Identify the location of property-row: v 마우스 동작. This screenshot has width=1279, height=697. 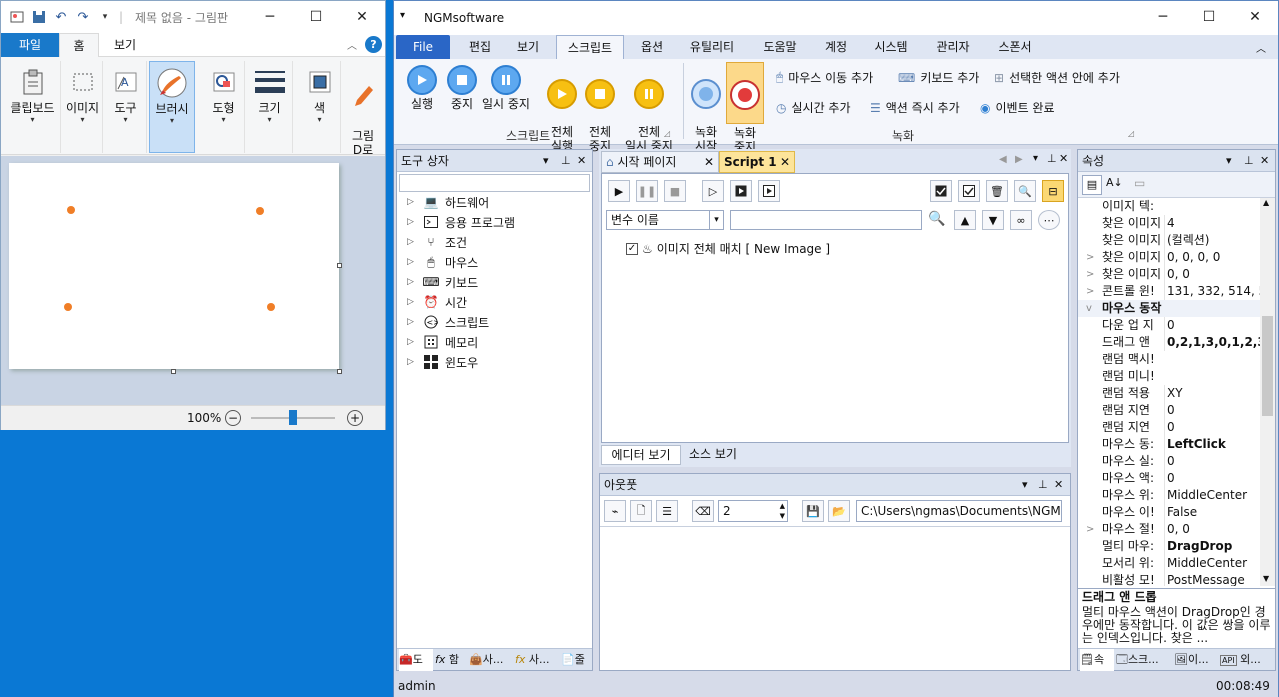
(1169, 308).